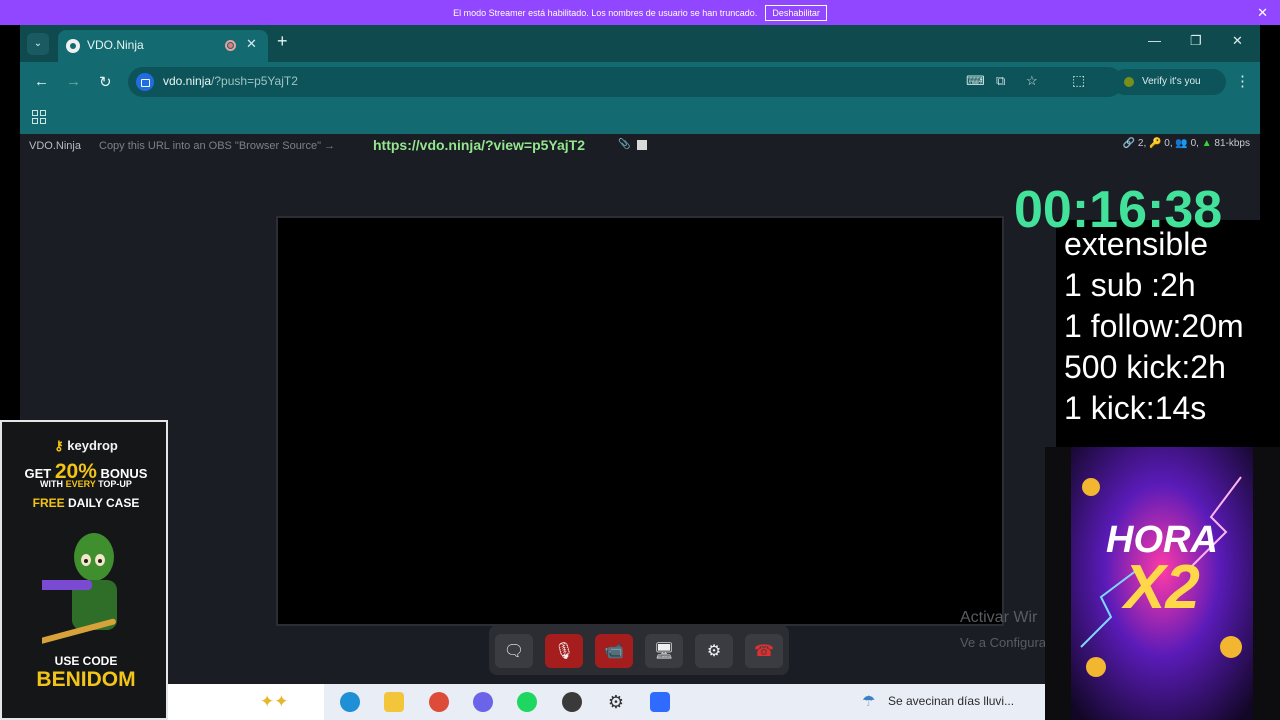 Image resolution: width=1280 pixels, height=720 pixels. Describe the element at coordinates (616, 702) in the screenshot. I see `settings-gear-icon: ⚙` at that location.